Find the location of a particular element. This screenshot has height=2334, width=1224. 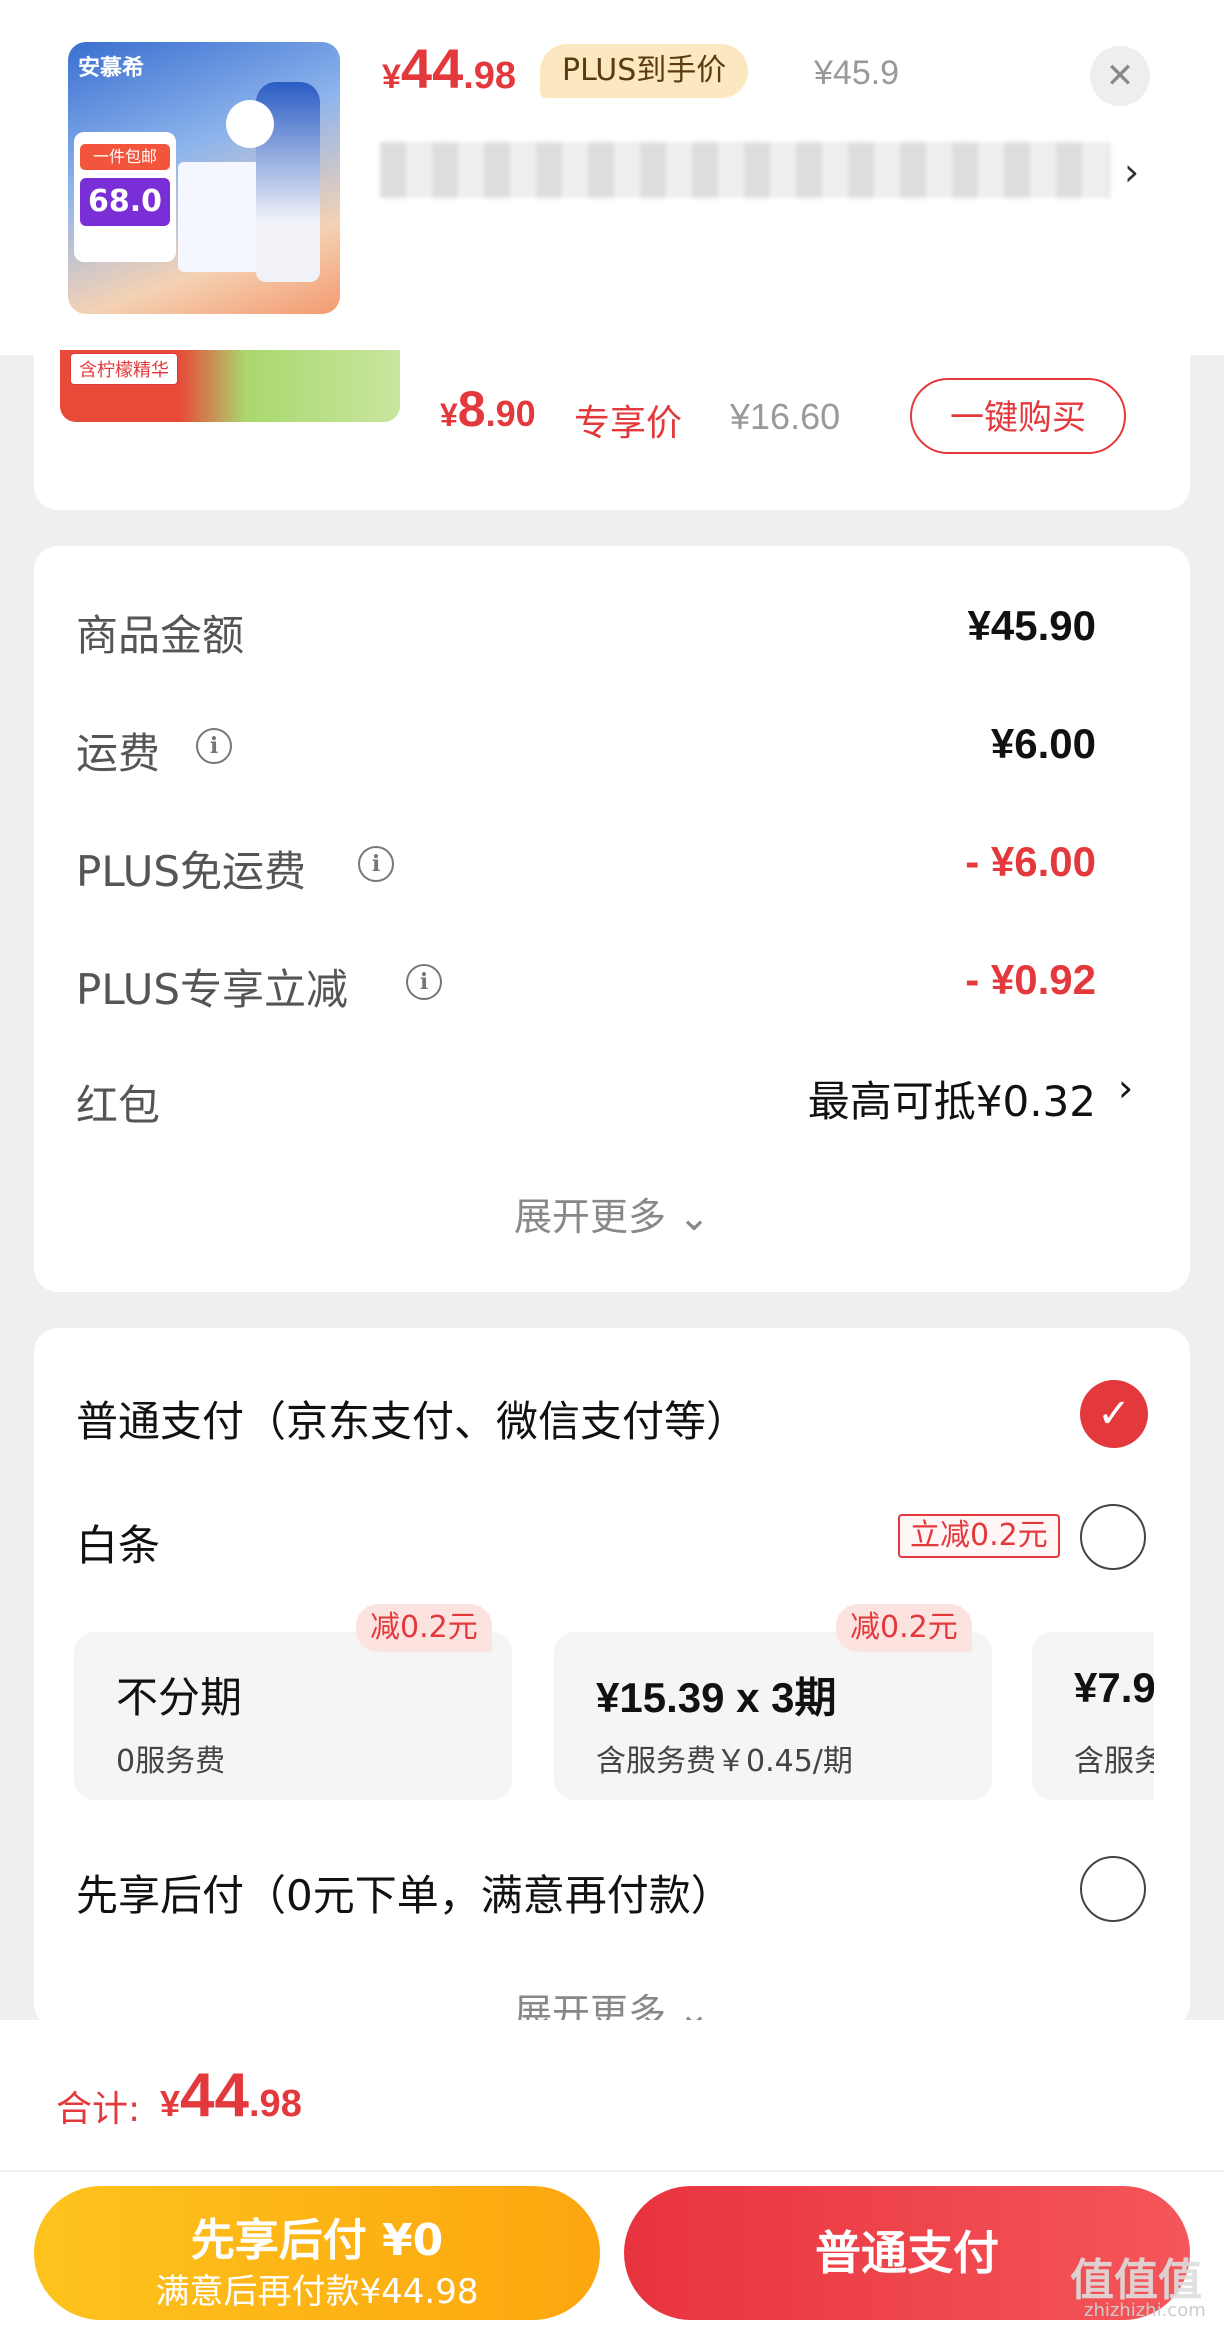

plan-subtitle: 含服务 is located at coordinates (1114, 1761).